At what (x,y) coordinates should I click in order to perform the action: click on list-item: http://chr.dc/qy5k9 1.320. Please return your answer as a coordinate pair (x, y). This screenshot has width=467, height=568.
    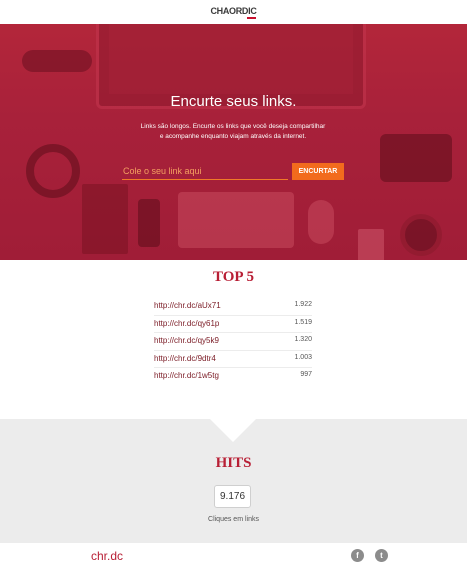
    Looking at the image, I should click on (233, 342).